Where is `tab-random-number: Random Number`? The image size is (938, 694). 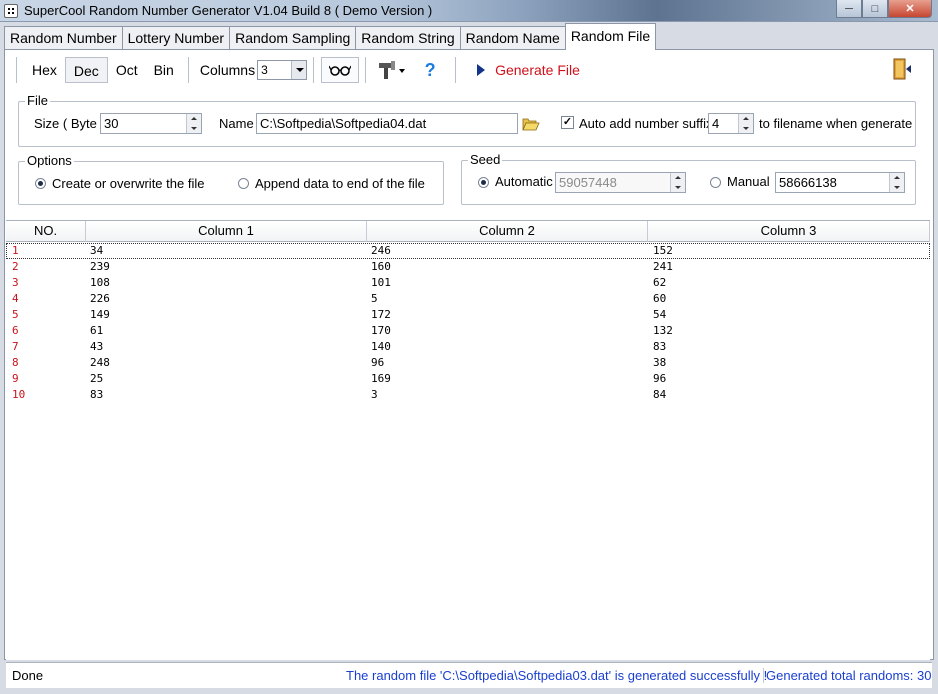 tab-random-number: Random Number is located at coordinates (63, 37).